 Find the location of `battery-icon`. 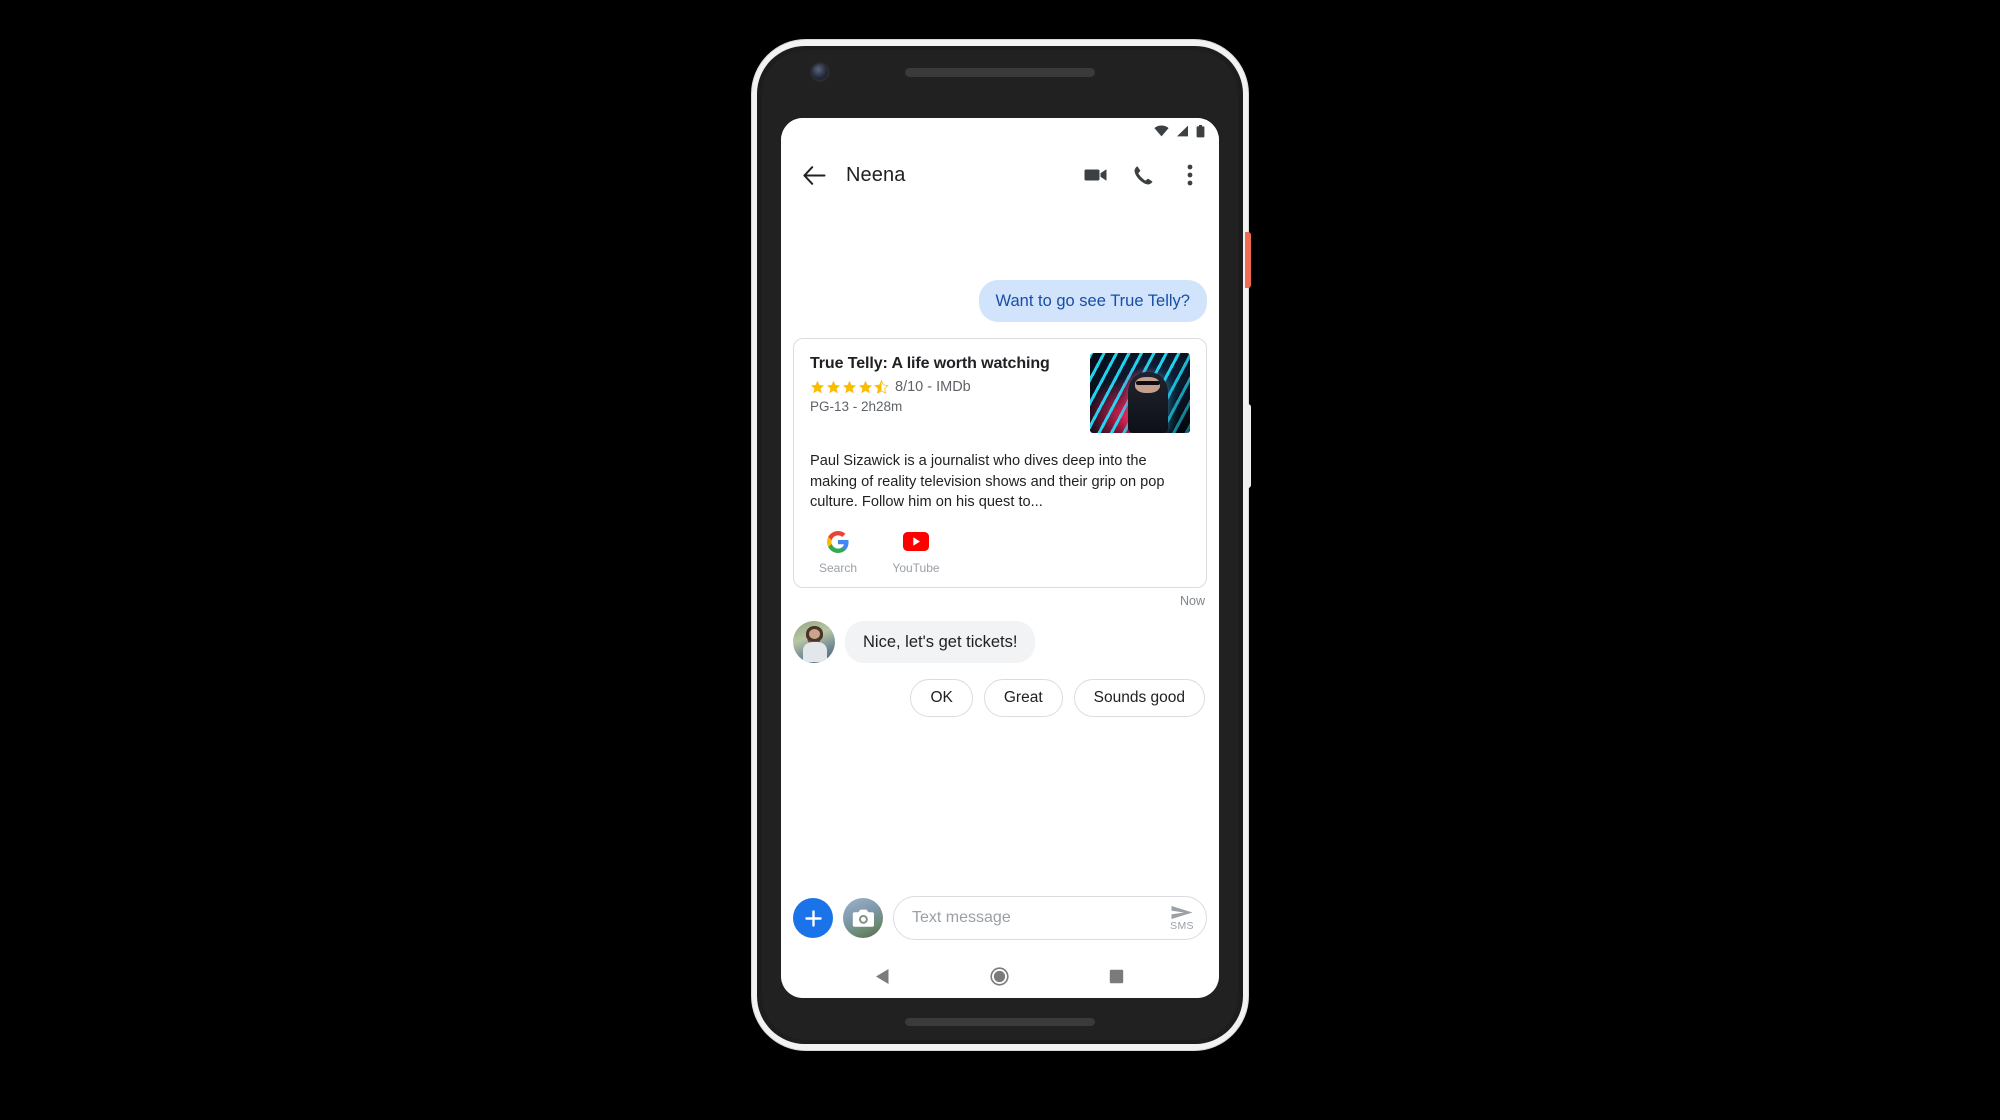

battery-icon is located at coordinates (1200, 130).